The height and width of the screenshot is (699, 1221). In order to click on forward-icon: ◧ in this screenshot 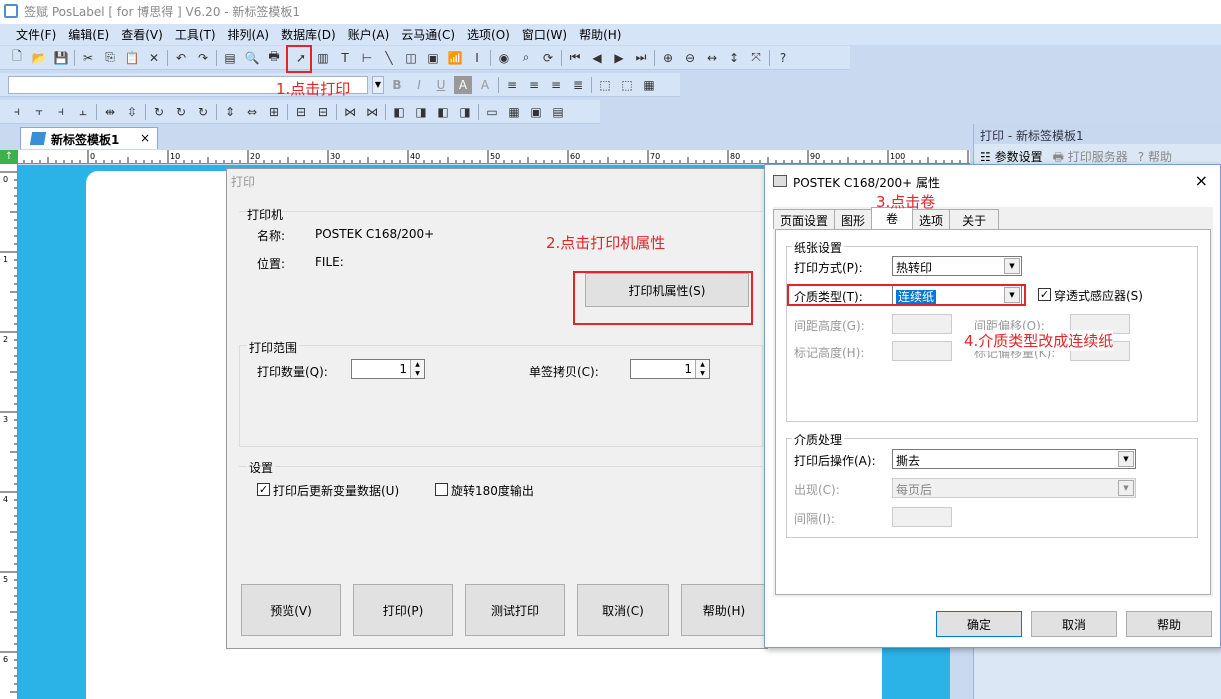, I will do `click(443, 112)`.